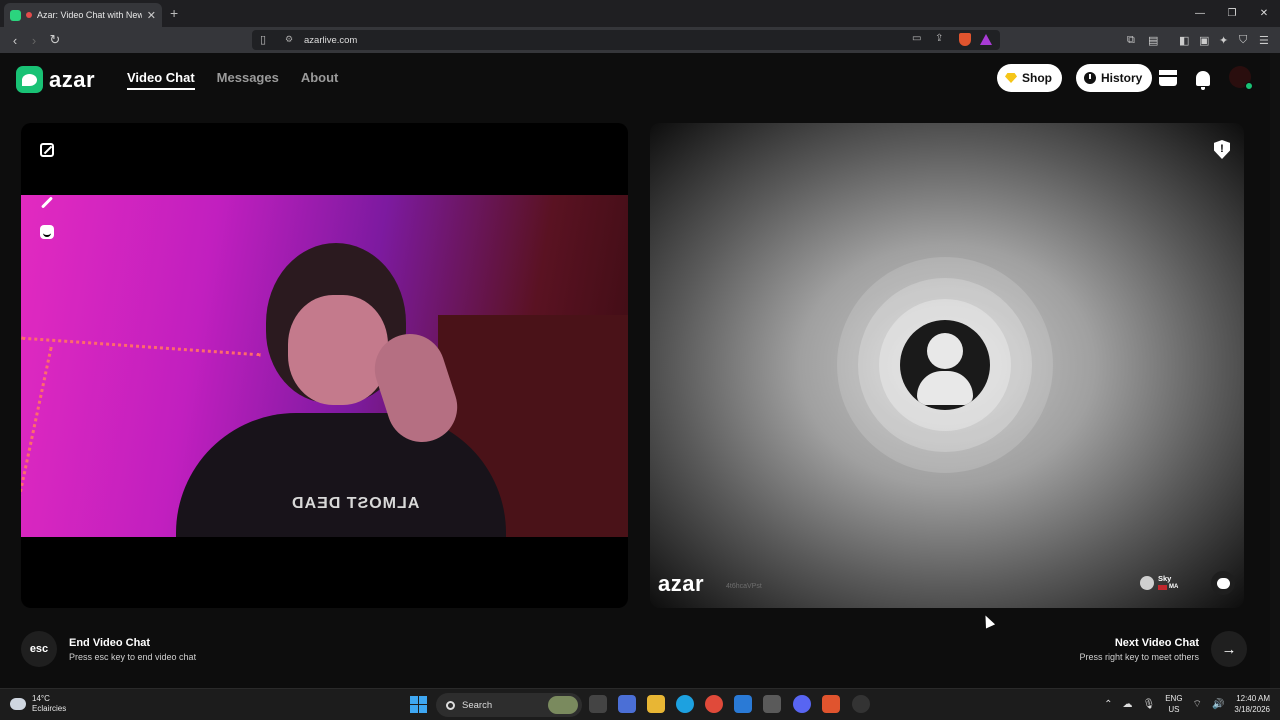 Image resolution: width=1280 pixels, height=720 pixels. Describe the element at coordinates (1218, 704) in the screenshot. I see `volume-icon: 🔊` at that location.